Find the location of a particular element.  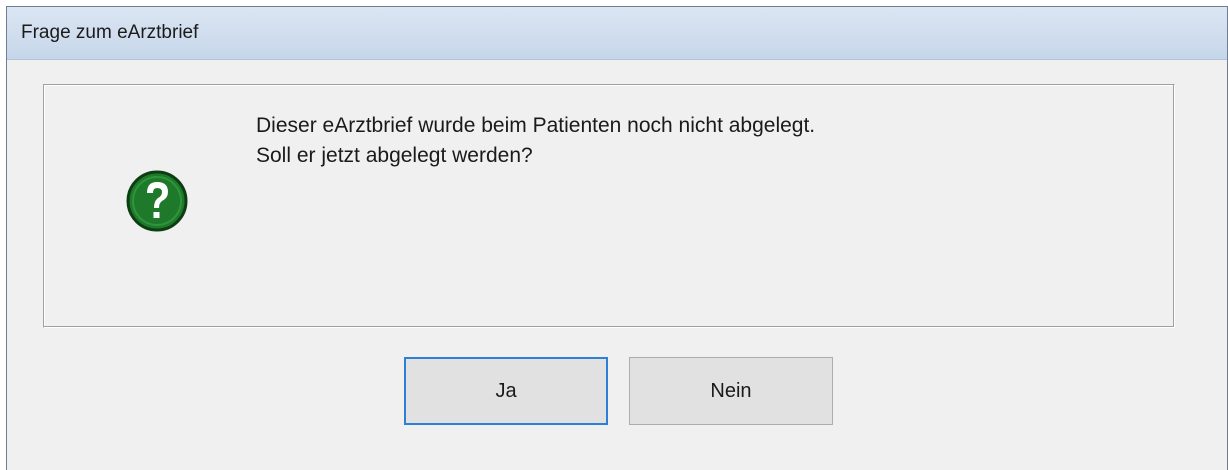

question-icon is located at coordinates (157, 201).